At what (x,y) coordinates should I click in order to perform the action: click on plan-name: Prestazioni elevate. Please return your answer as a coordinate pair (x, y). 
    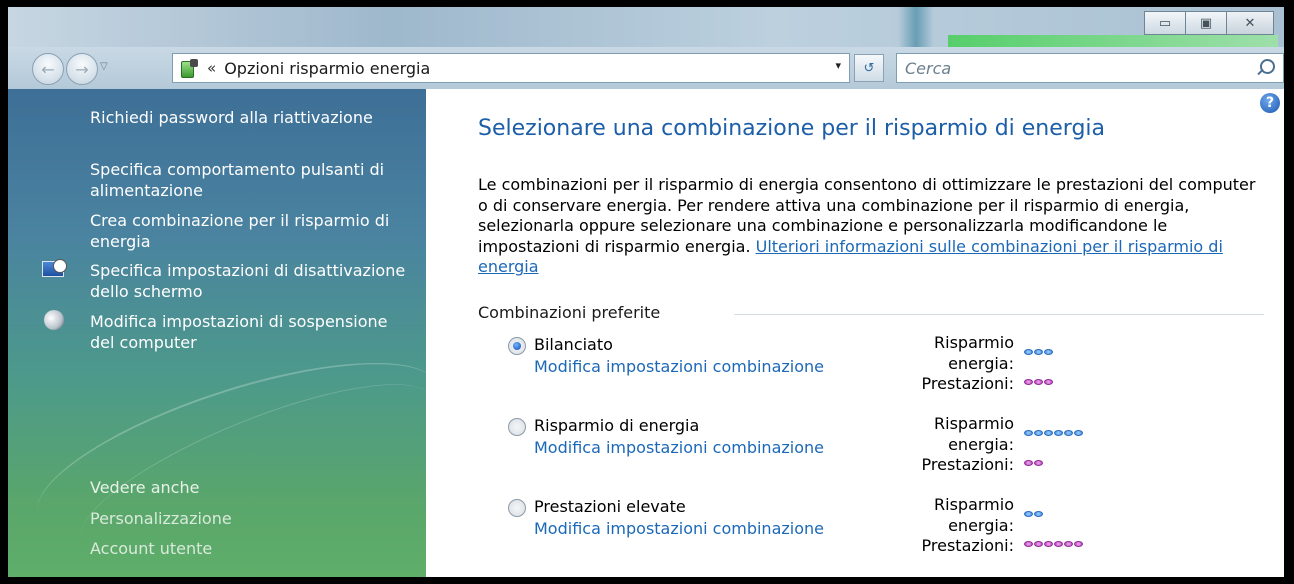
    Looking at the image, I should click on (610, 506).